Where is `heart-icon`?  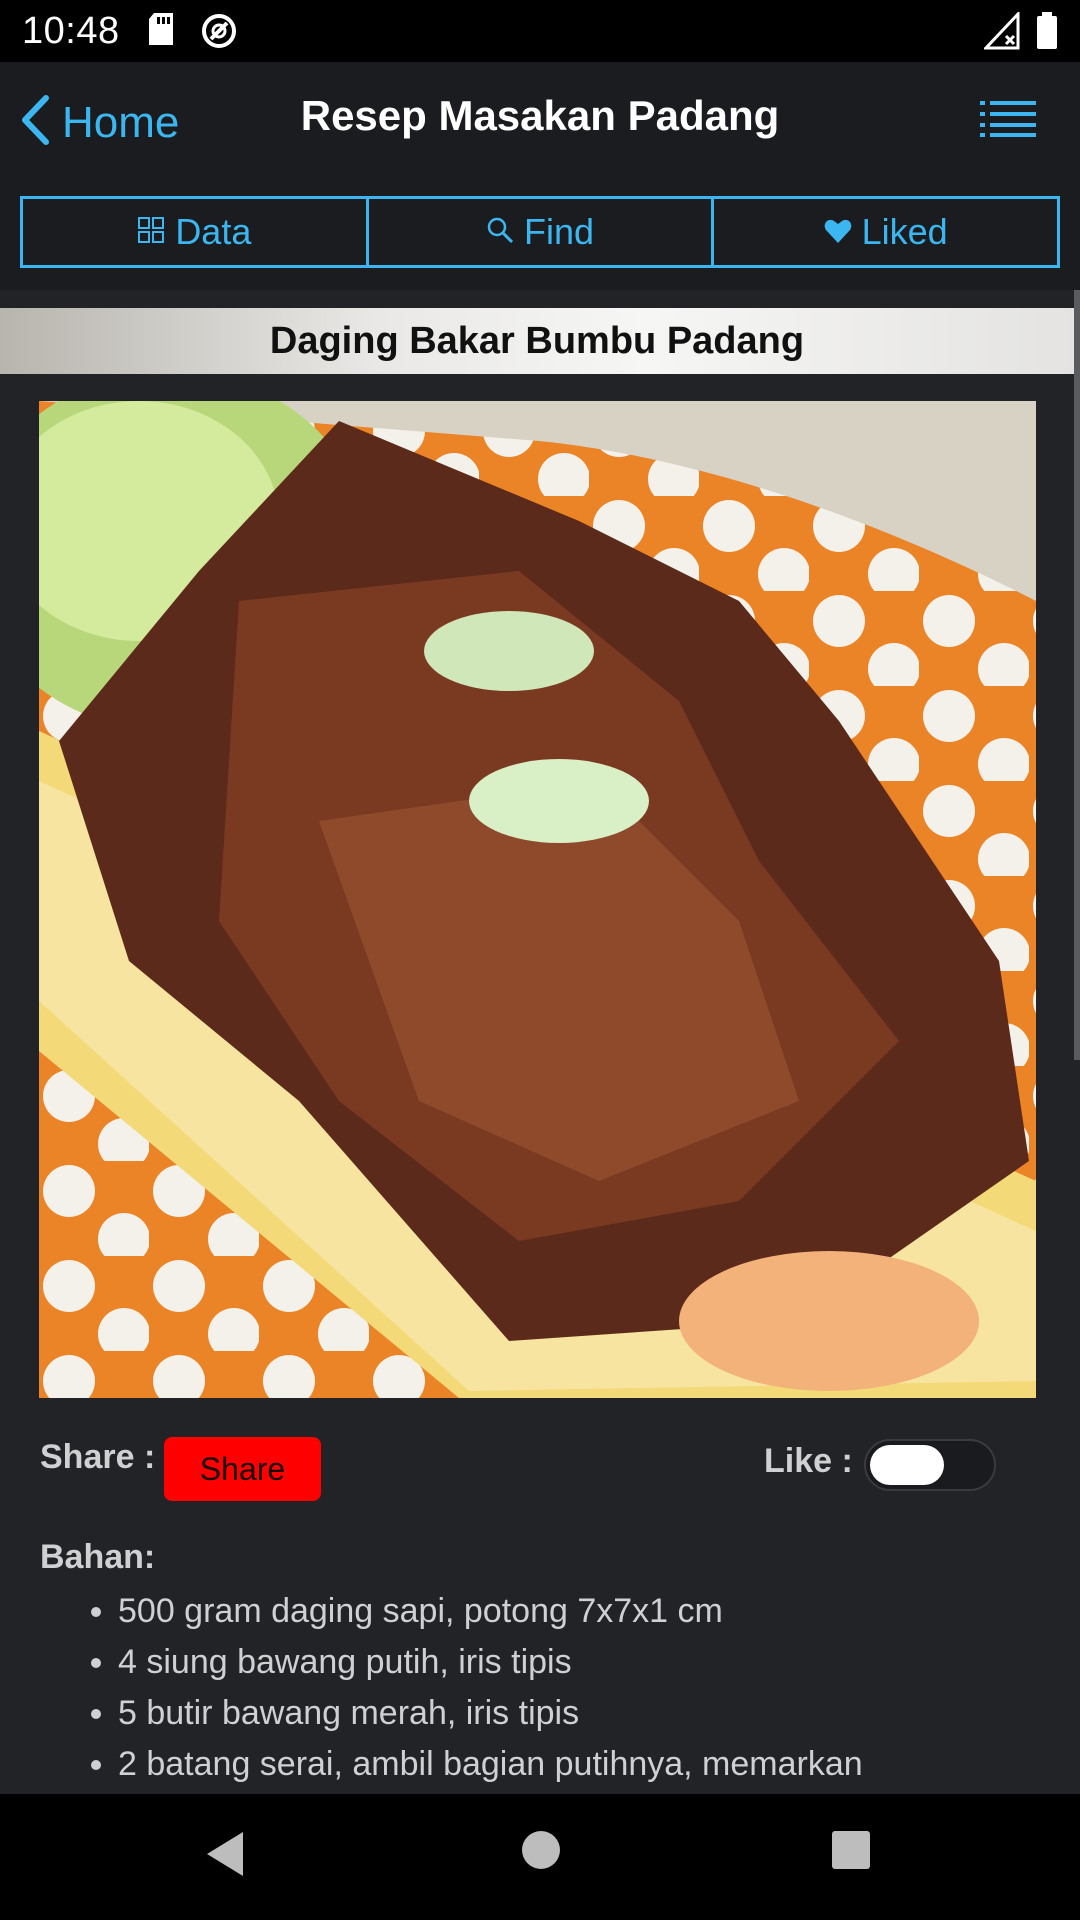 heart-icon is located at coordinates (838, 232).